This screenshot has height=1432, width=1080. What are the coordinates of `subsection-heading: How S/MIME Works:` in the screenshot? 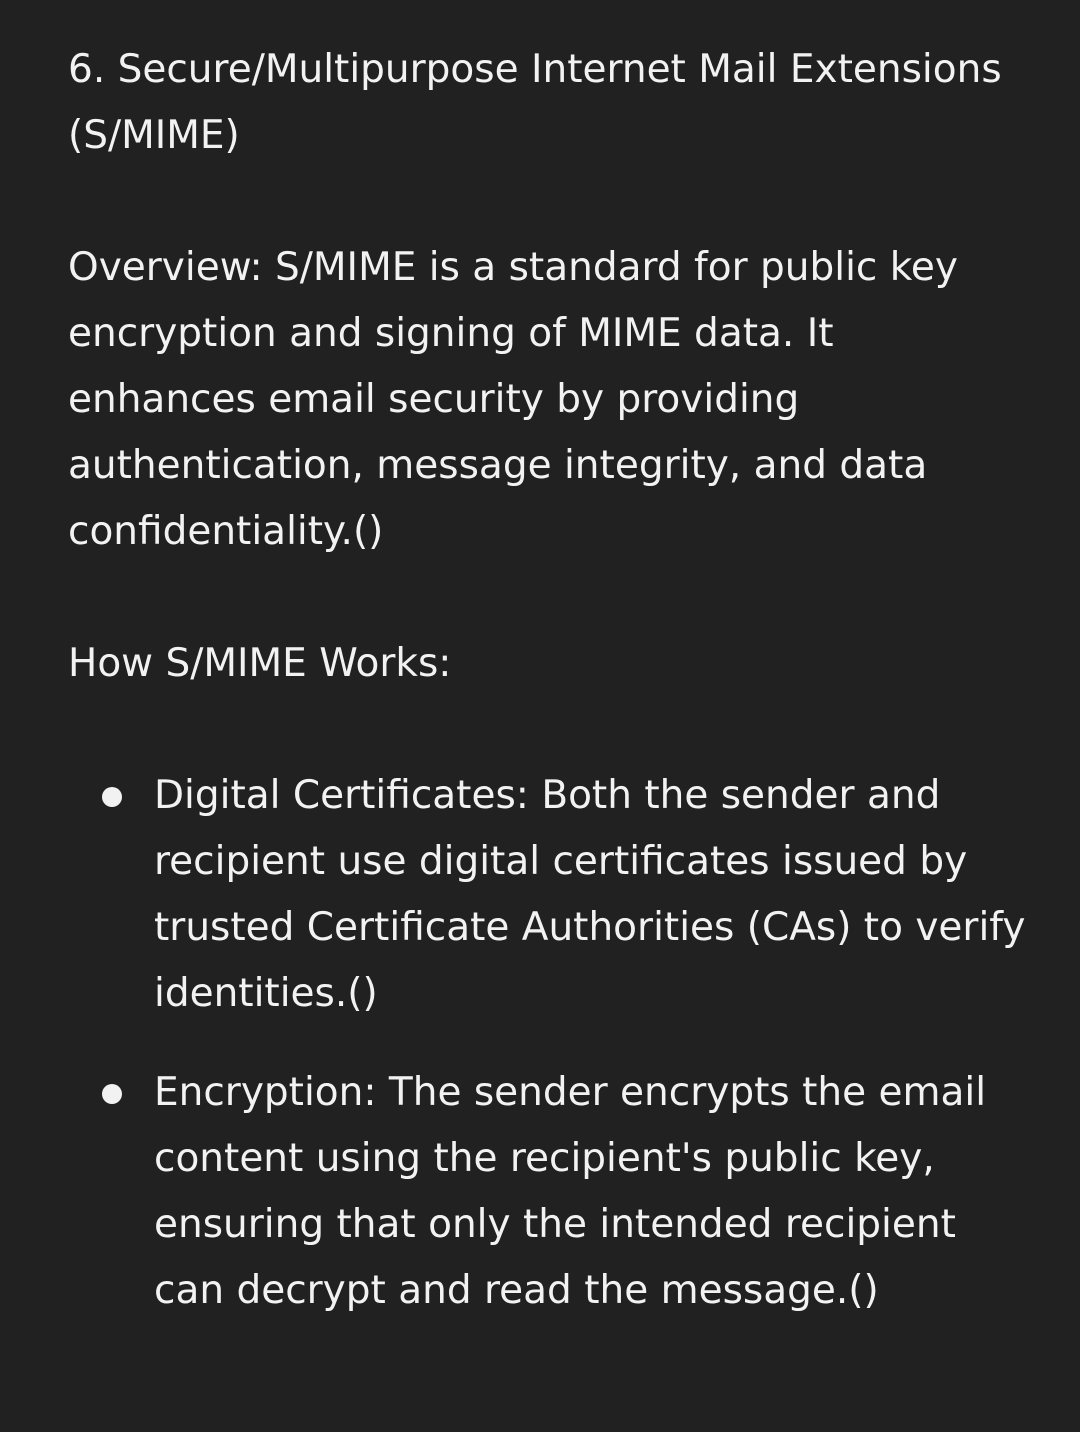 It's located at (260, 663).